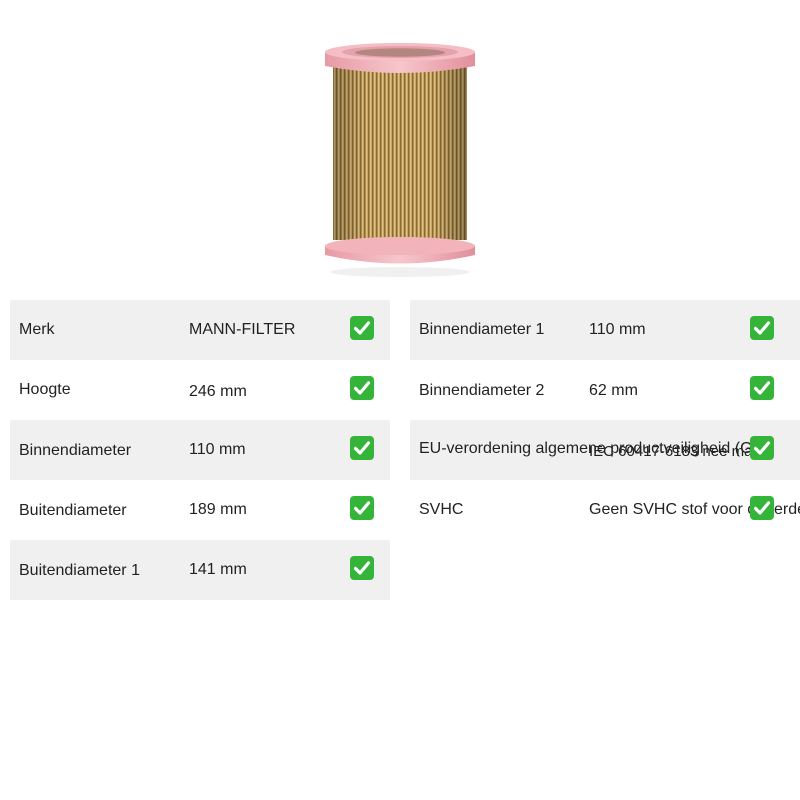  Describe the element at coordinates (218, 569) in the screenshot. I see `spec-value: 141 mm` at that location.